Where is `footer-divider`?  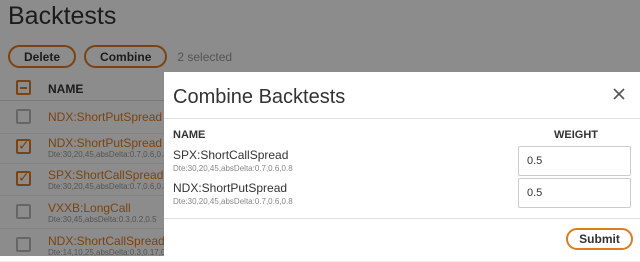 footer-divider is located at coordinates (402, 218).